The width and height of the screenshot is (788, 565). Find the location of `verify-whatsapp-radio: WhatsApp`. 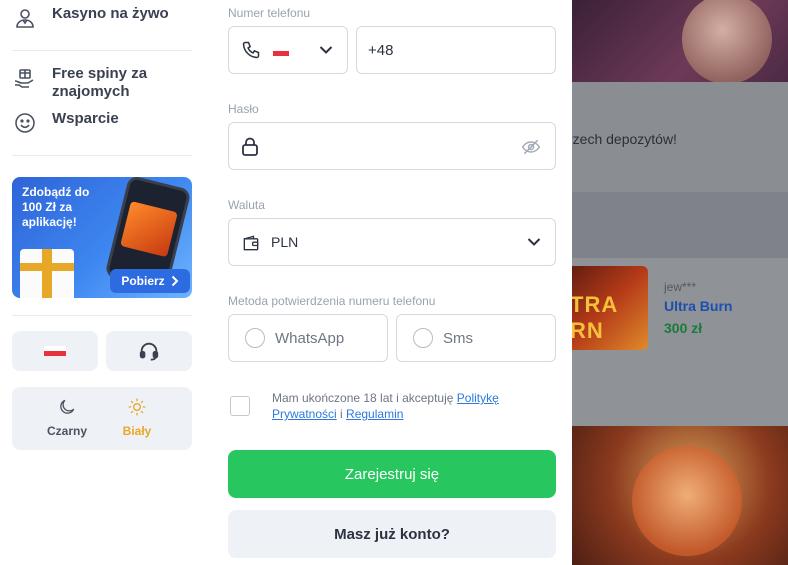

verify-whatsapp-radio: WhatsApp is located at coordinates (308, 338).